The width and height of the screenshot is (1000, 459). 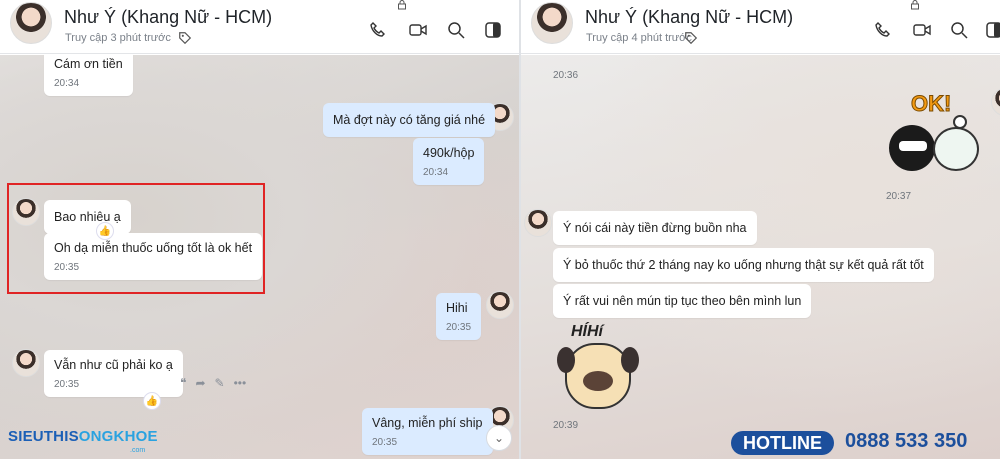 What do you see at coordinates (200, 383) in the screenshot?
I see `forward-icon: ➦` at bounding box center [200, 383].